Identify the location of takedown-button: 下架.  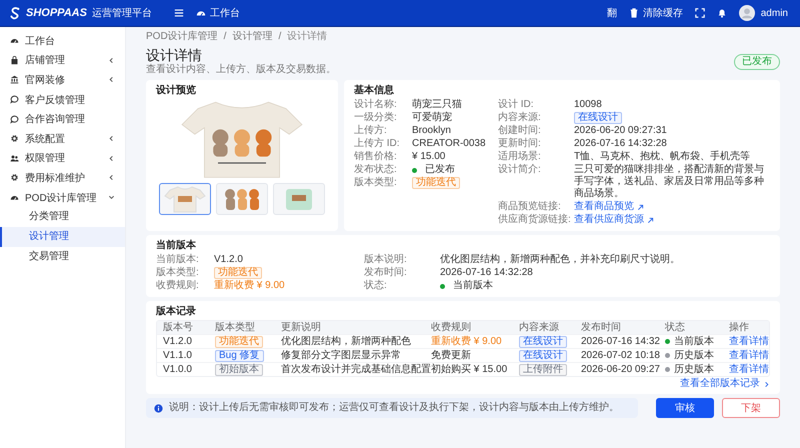
(751, 408).